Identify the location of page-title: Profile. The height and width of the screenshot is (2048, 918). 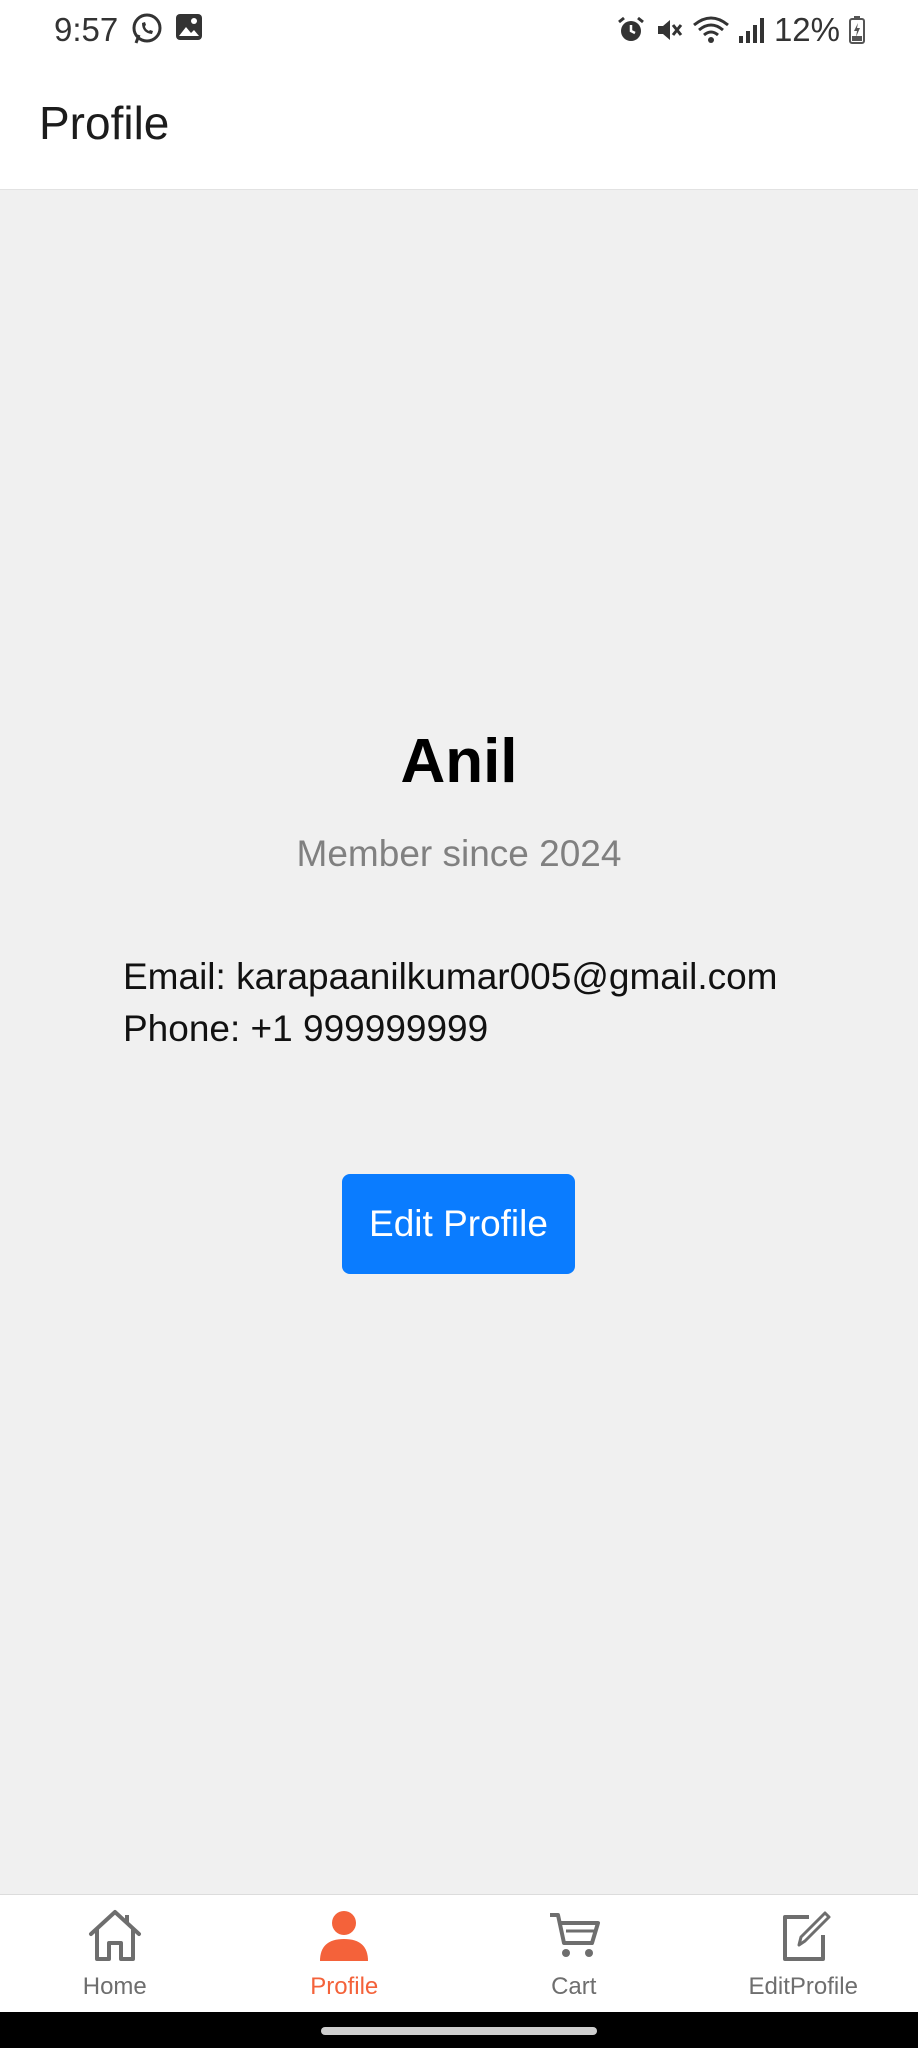
(104, 123).